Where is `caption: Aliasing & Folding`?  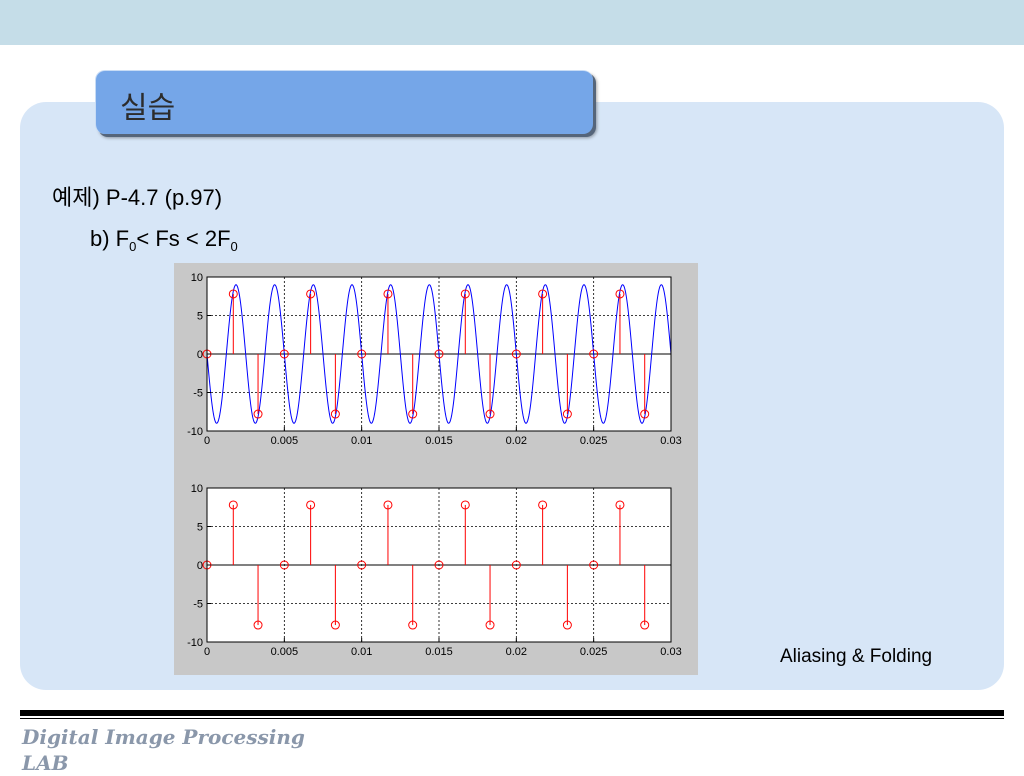
caption: Aliasing & Folding is located at coordinates (856, 656).